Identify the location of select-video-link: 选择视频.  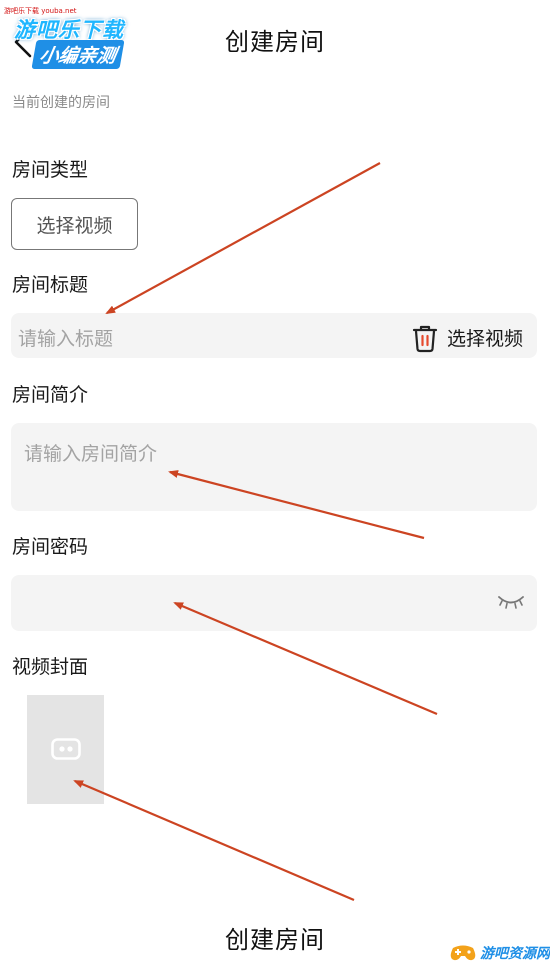
(485, 337).